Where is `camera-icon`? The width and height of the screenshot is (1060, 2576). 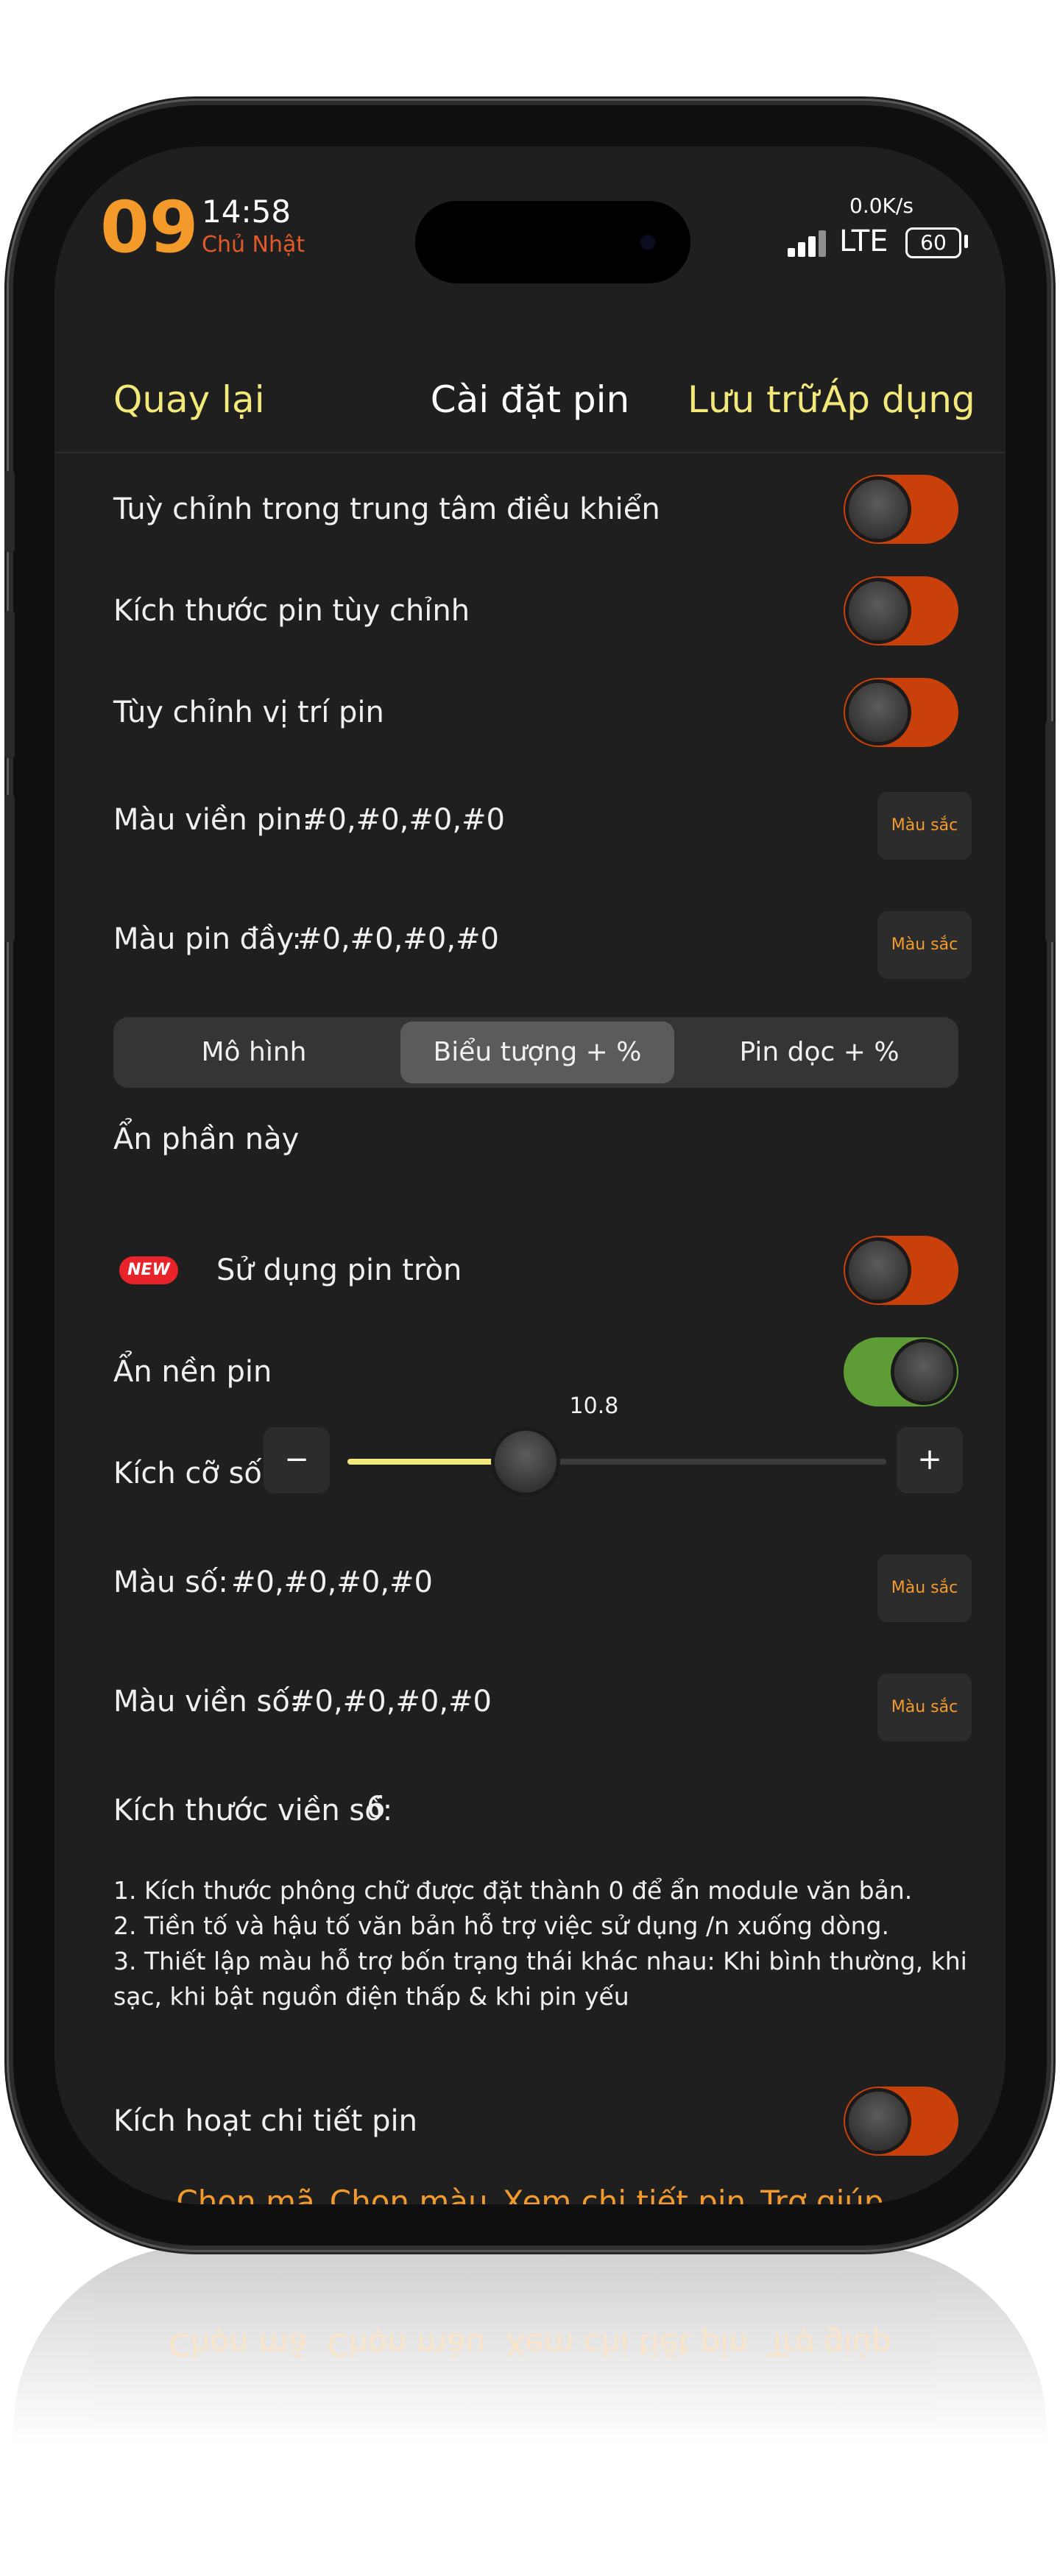
camera-icon is located at coordinates (647, 242).